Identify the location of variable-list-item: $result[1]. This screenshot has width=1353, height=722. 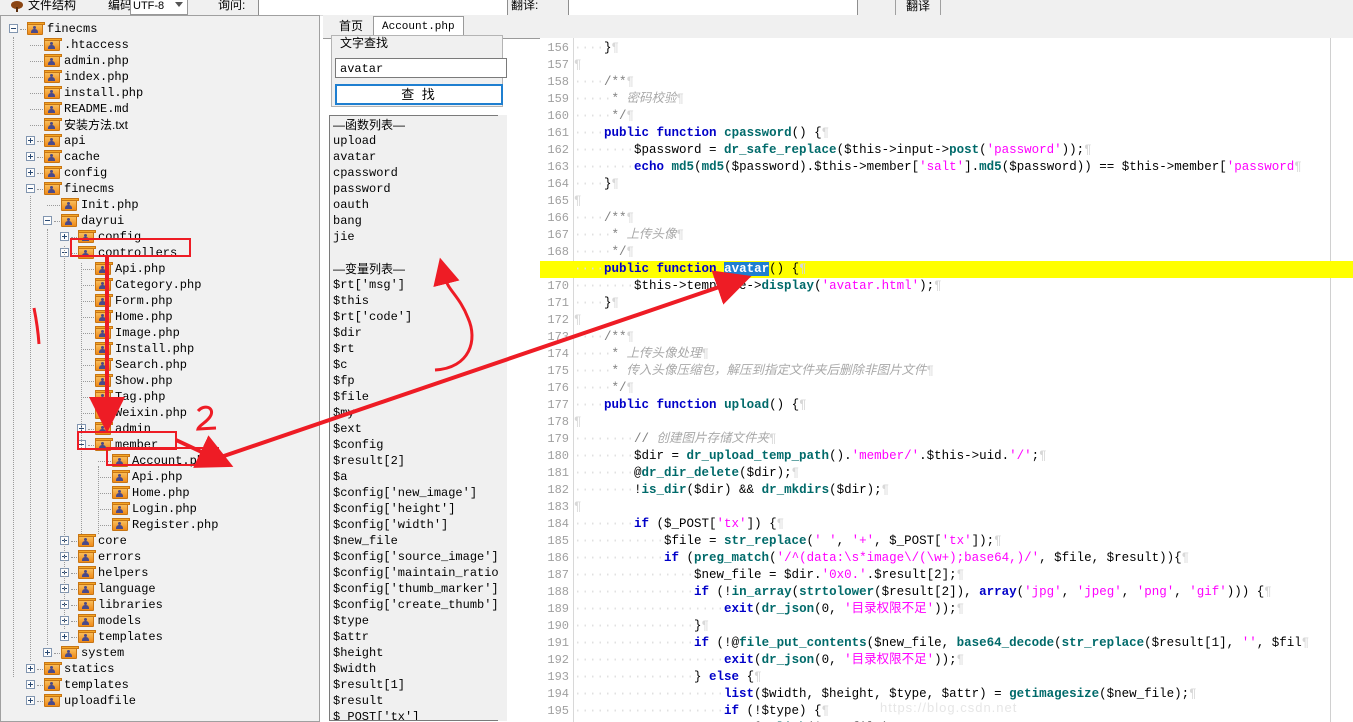
(418, 685).